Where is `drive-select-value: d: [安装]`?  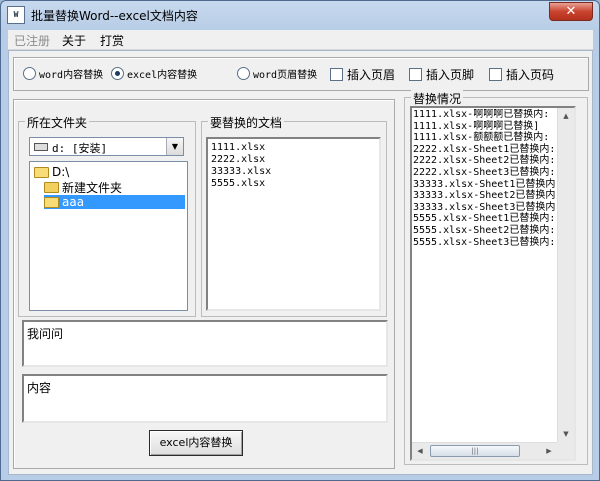 drive-select-value: d: [安装] is located at coordinates (80, 148).